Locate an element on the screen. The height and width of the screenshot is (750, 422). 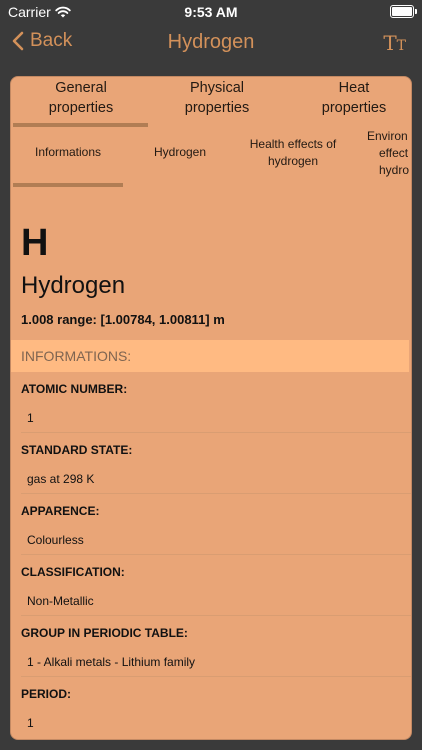
tab-label-line1: Informations is located at coordinates (68, 152).